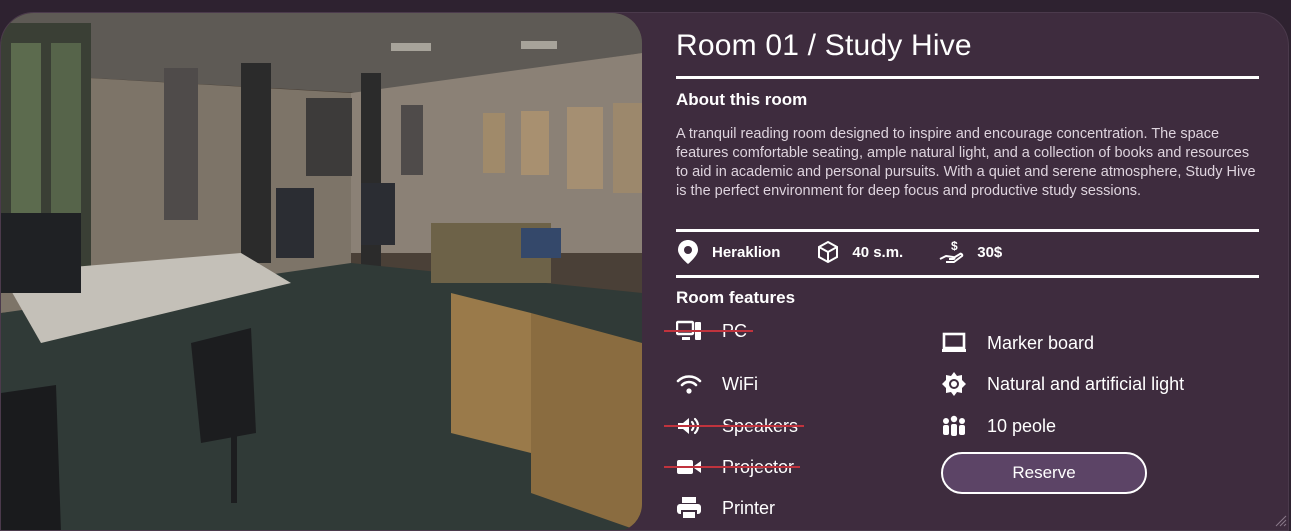 The width and height of the screenshot is (1291, 531). I want to click on feature-label: Printer, so click(749, 507).